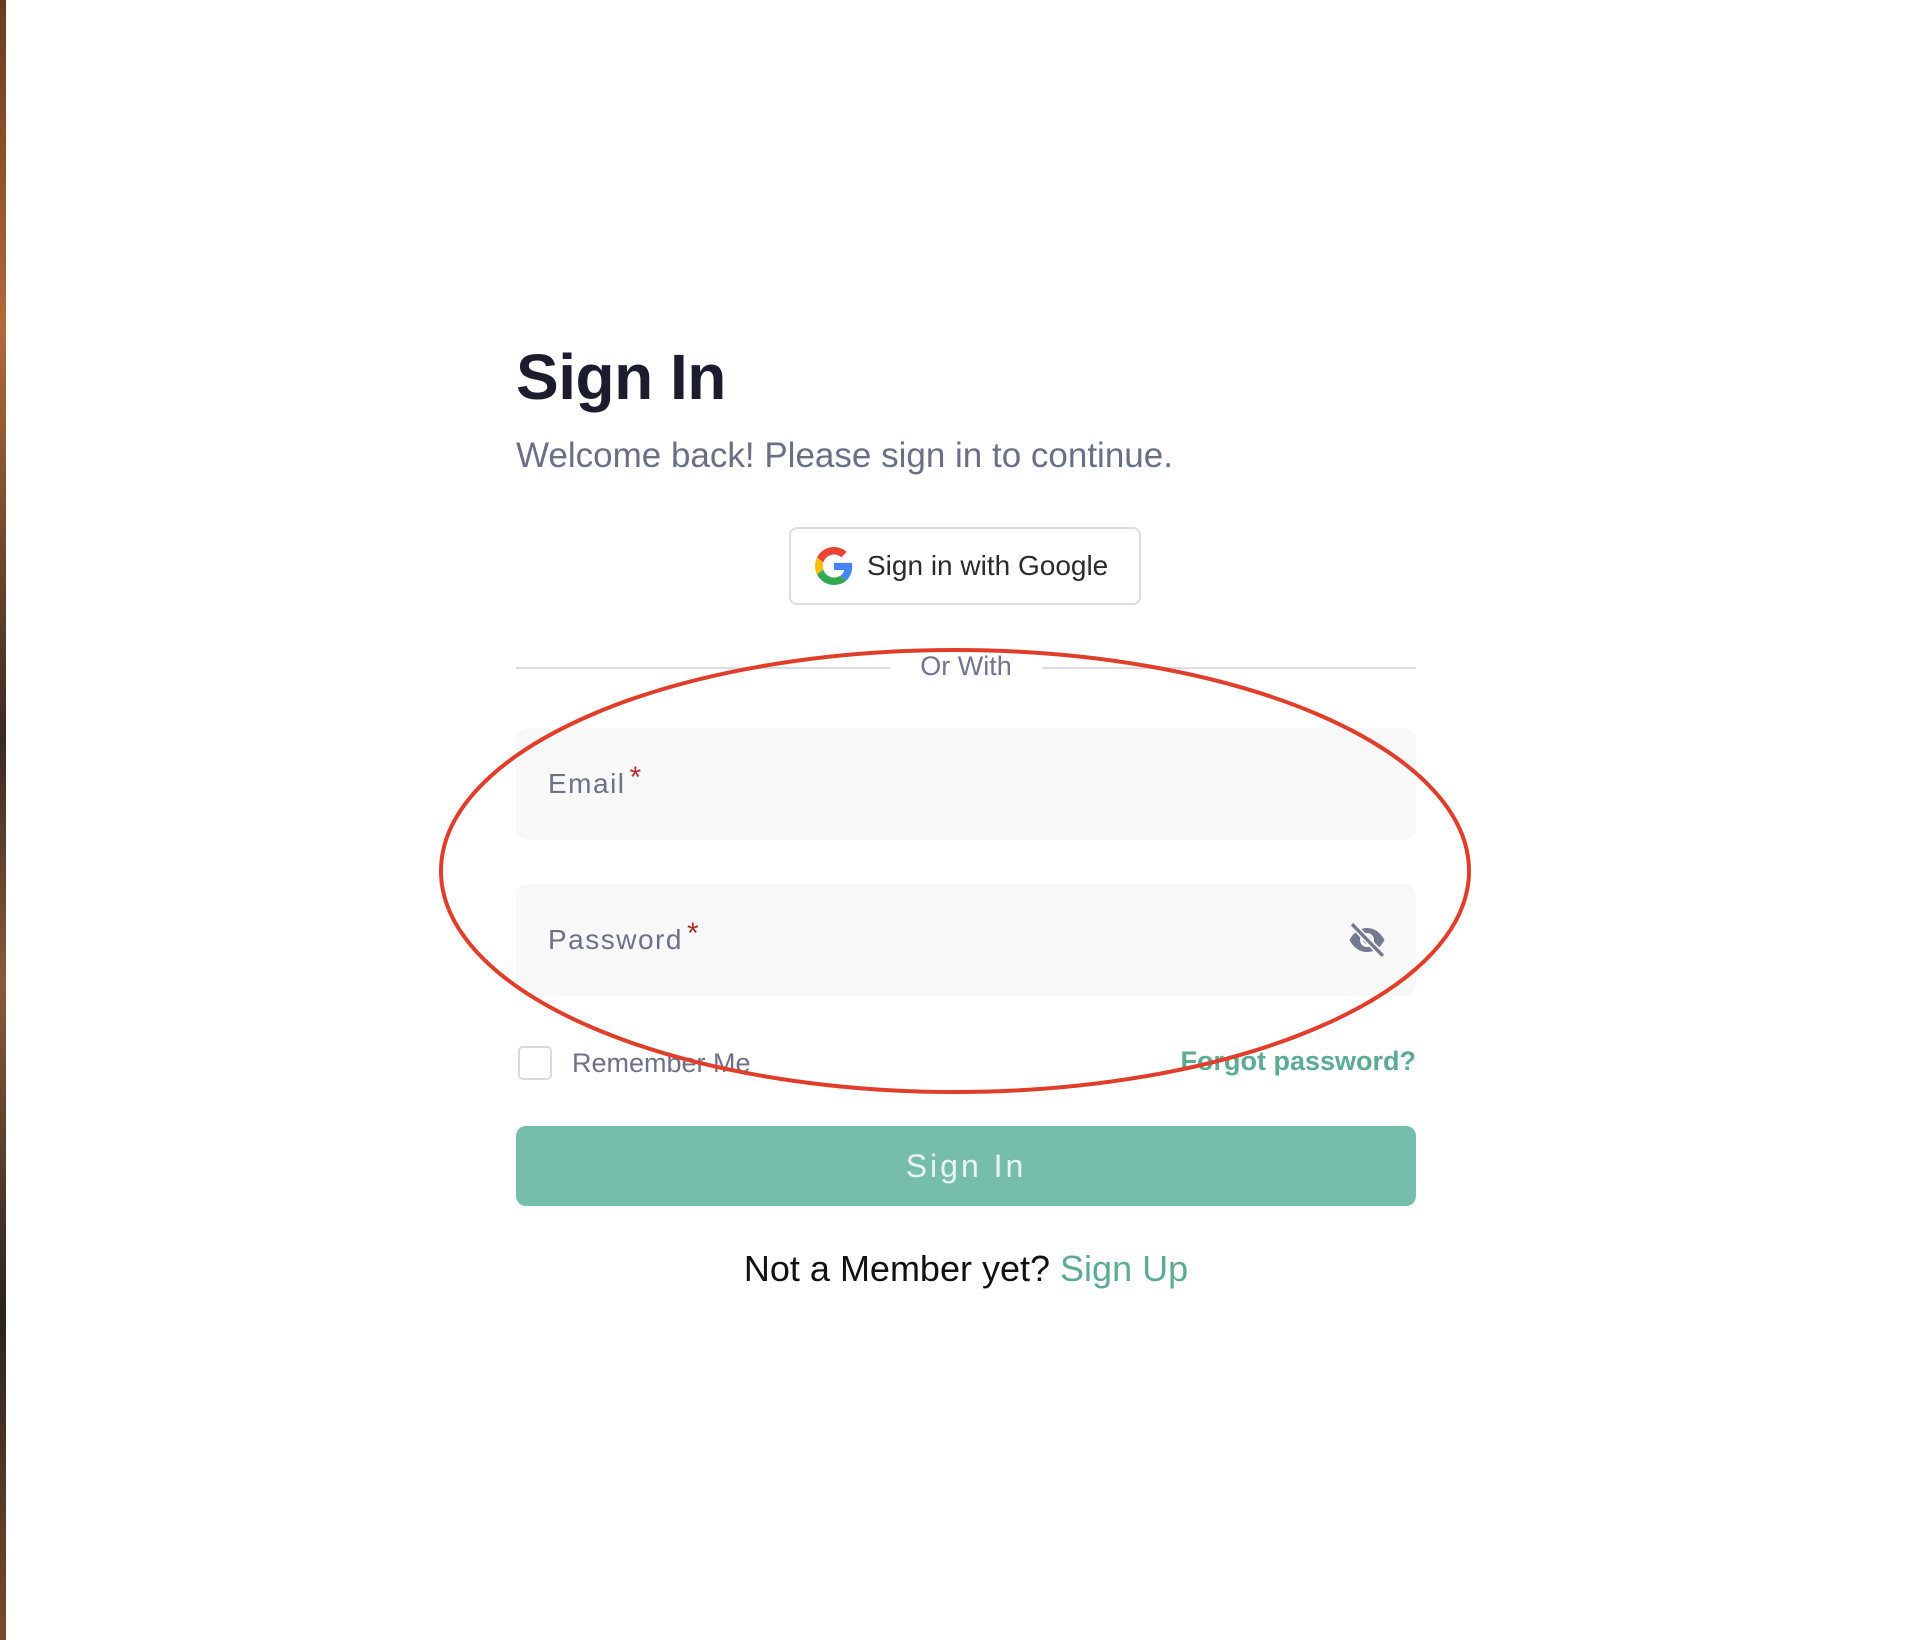  What do you see at coordinates (1367, 940) in the screenshot?
I see `eye-slash-icon` at bounding box center [1367, 940].